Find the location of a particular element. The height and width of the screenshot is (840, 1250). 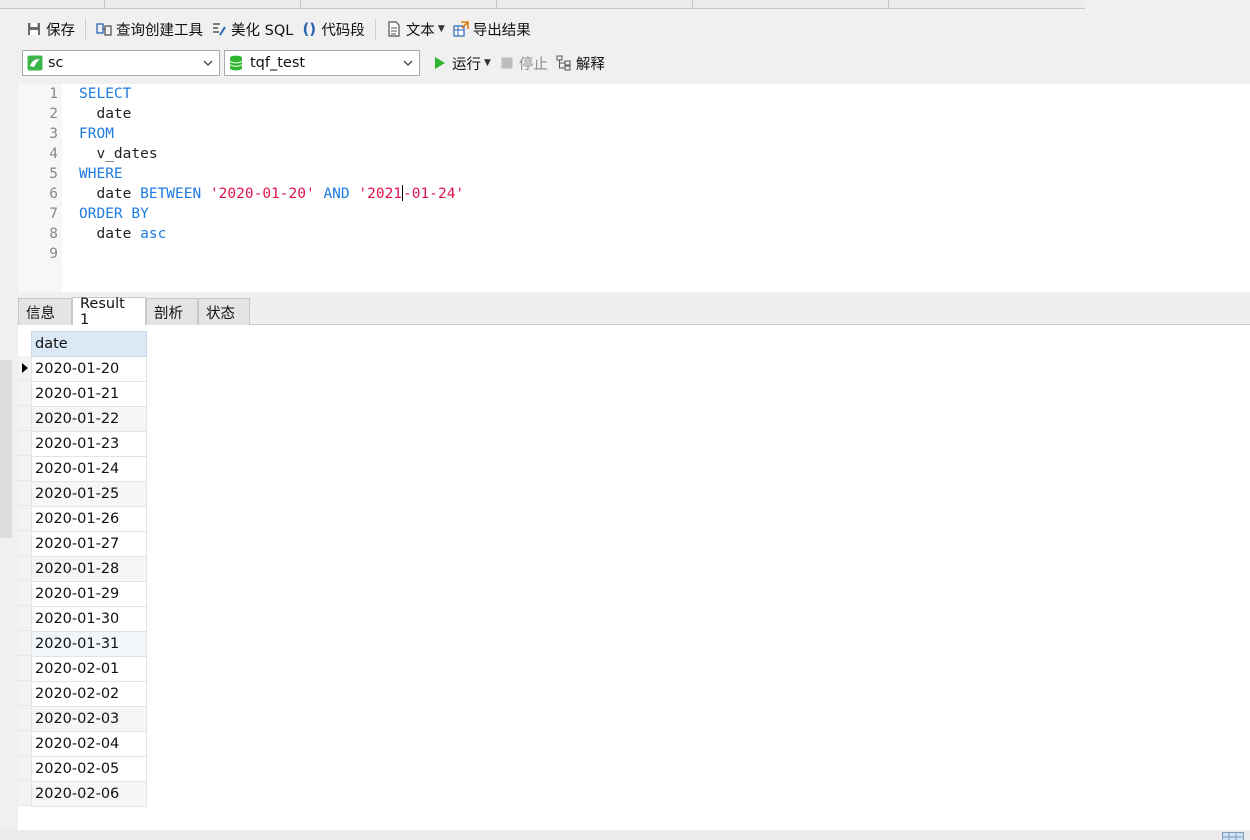

table-row: 2020-01-29 is located at coordinates (89, 594).